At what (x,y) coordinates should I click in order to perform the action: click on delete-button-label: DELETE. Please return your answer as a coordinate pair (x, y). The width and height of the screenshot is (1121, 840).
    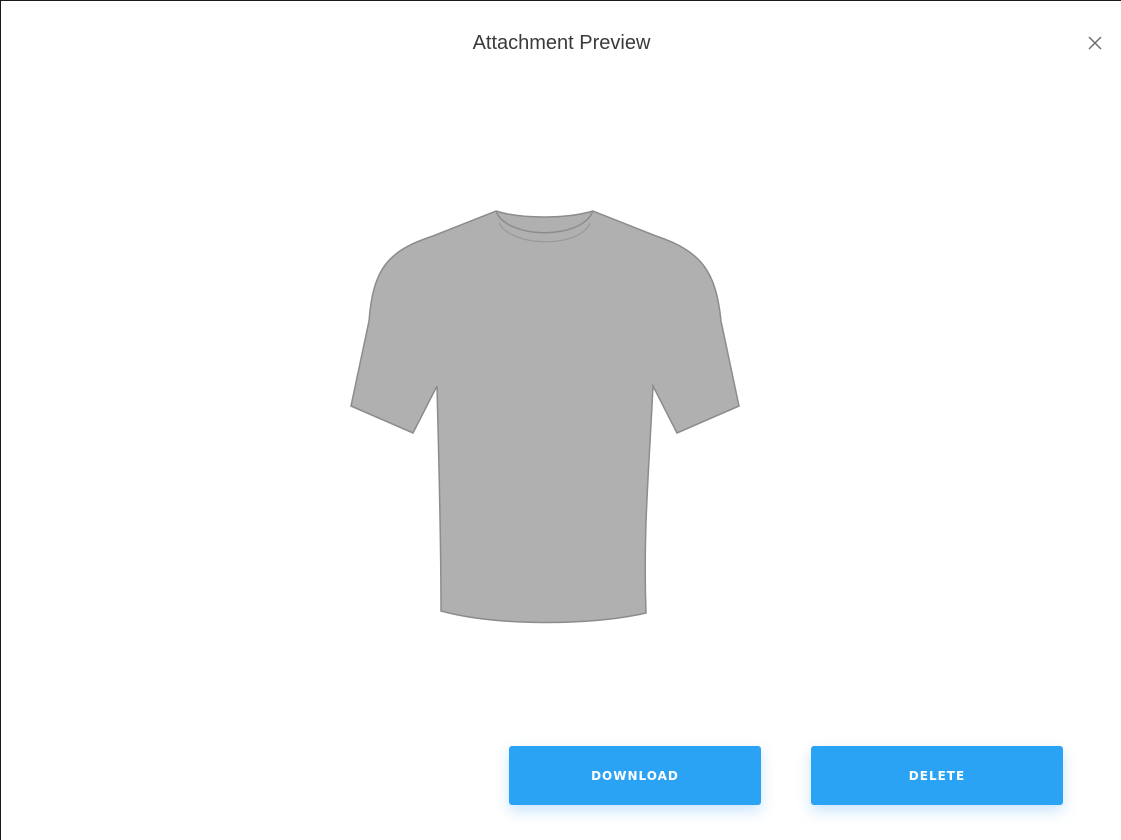
    Looking at the image, I should click on (937, 775).